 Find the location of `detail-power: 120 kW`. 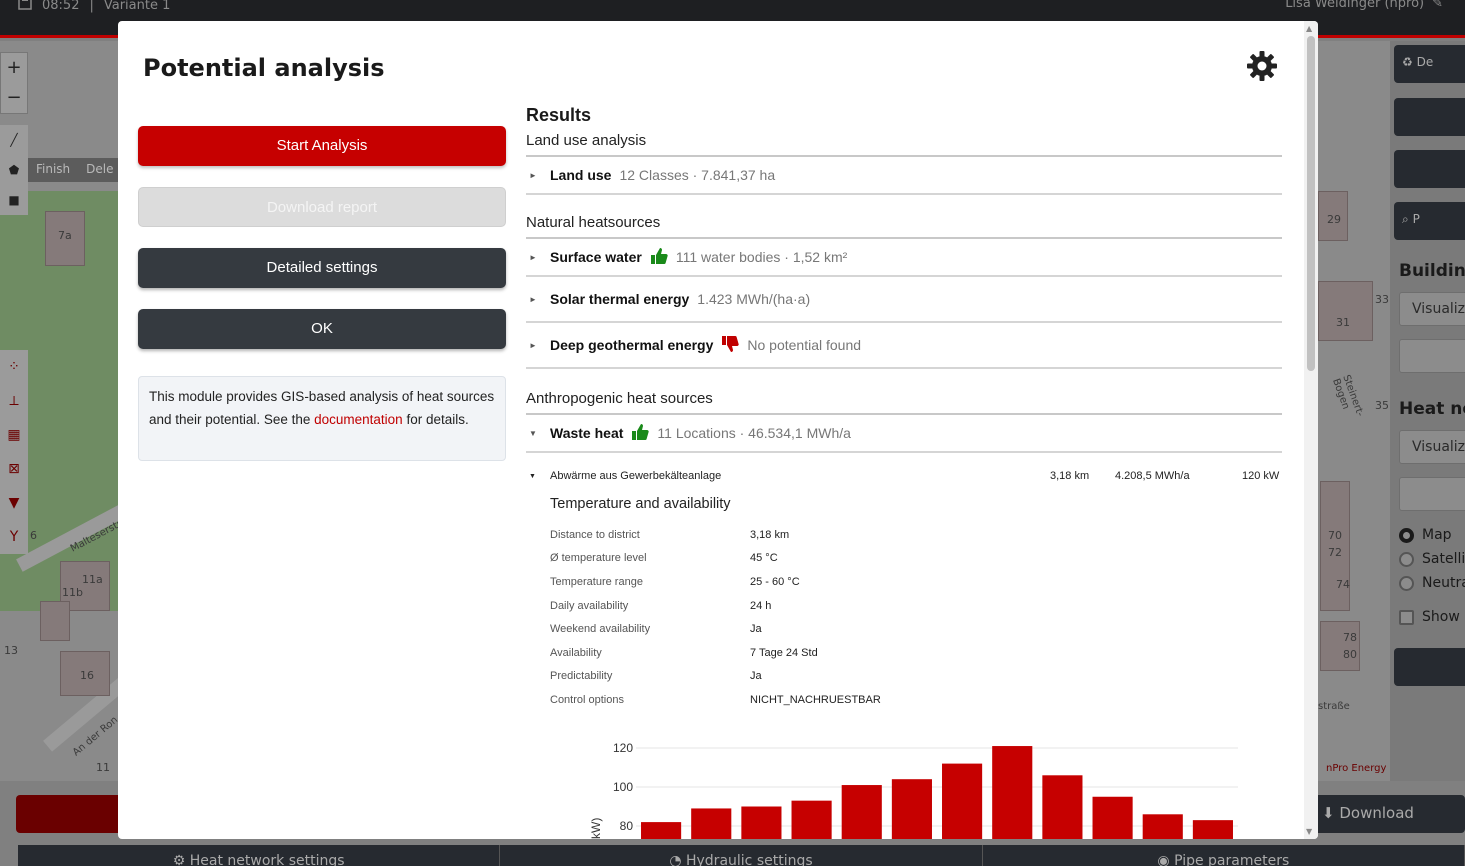

detail-power: 120 kW is located at coordinates (1261, 476).